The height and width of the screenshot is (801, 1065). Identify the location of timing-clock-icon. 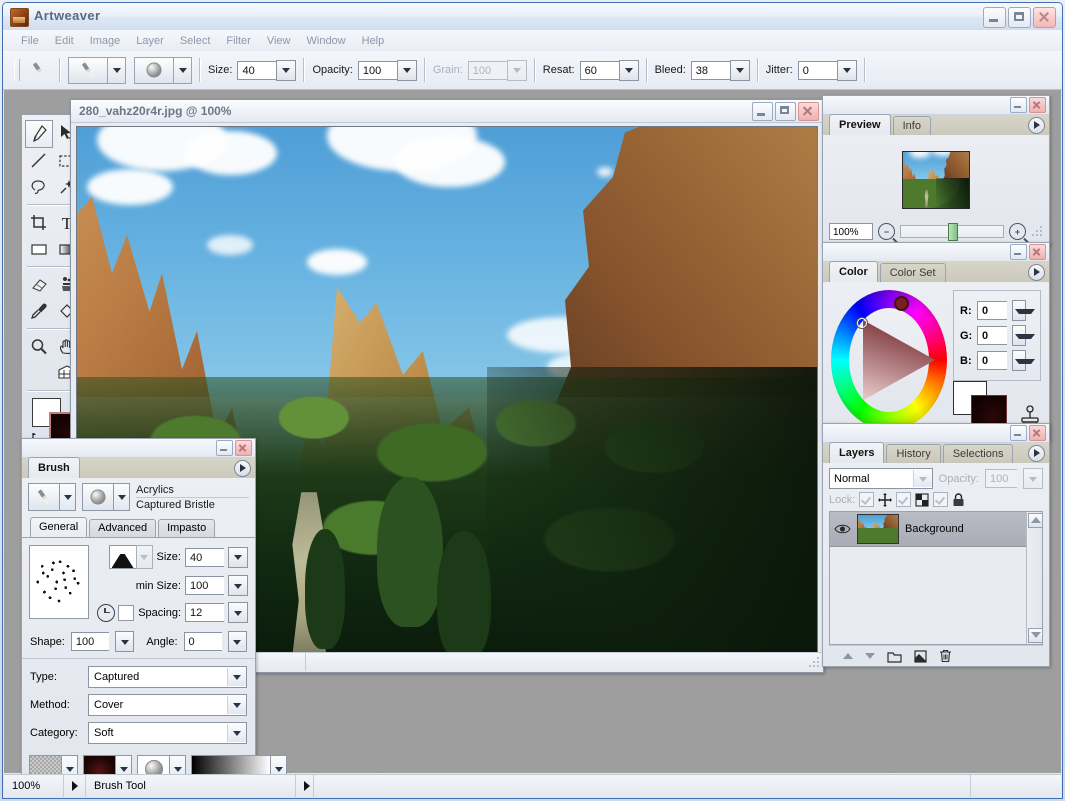
(106, 612).